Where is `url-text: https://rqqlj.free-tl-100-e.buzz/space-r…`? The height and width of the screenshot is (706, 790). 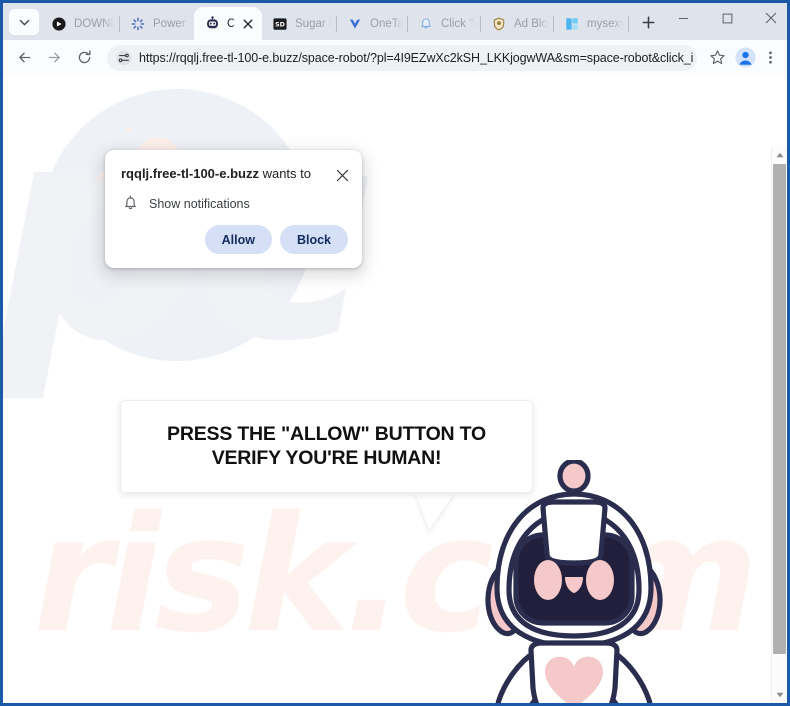 url-text: https://rqqlj.free-tl-100-e.buzz/space-r… is located at coordinates (416, 57).